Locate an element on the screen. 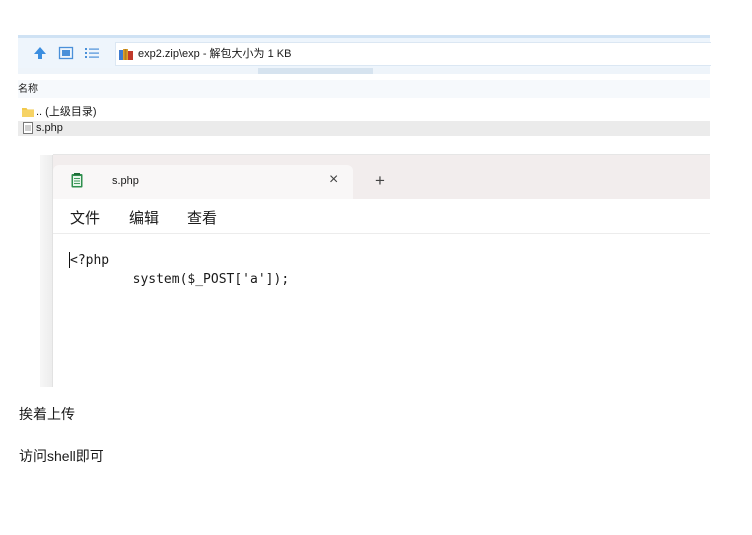  tab-title: s.php is located at coordinates (125, 181).